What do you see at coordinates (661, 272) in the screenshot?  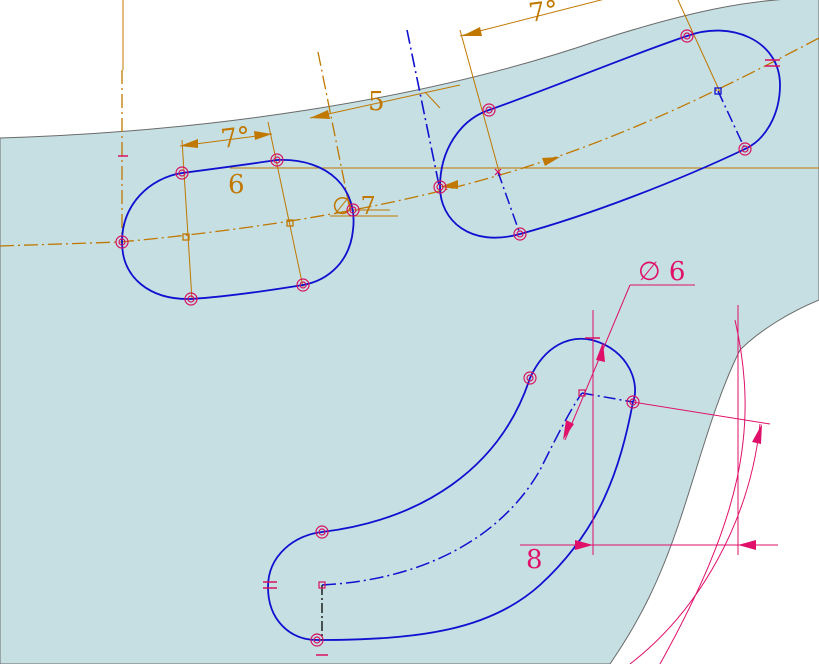 I see `dim-diameter-6: ∅ 6` at bounding box center [661, 272].